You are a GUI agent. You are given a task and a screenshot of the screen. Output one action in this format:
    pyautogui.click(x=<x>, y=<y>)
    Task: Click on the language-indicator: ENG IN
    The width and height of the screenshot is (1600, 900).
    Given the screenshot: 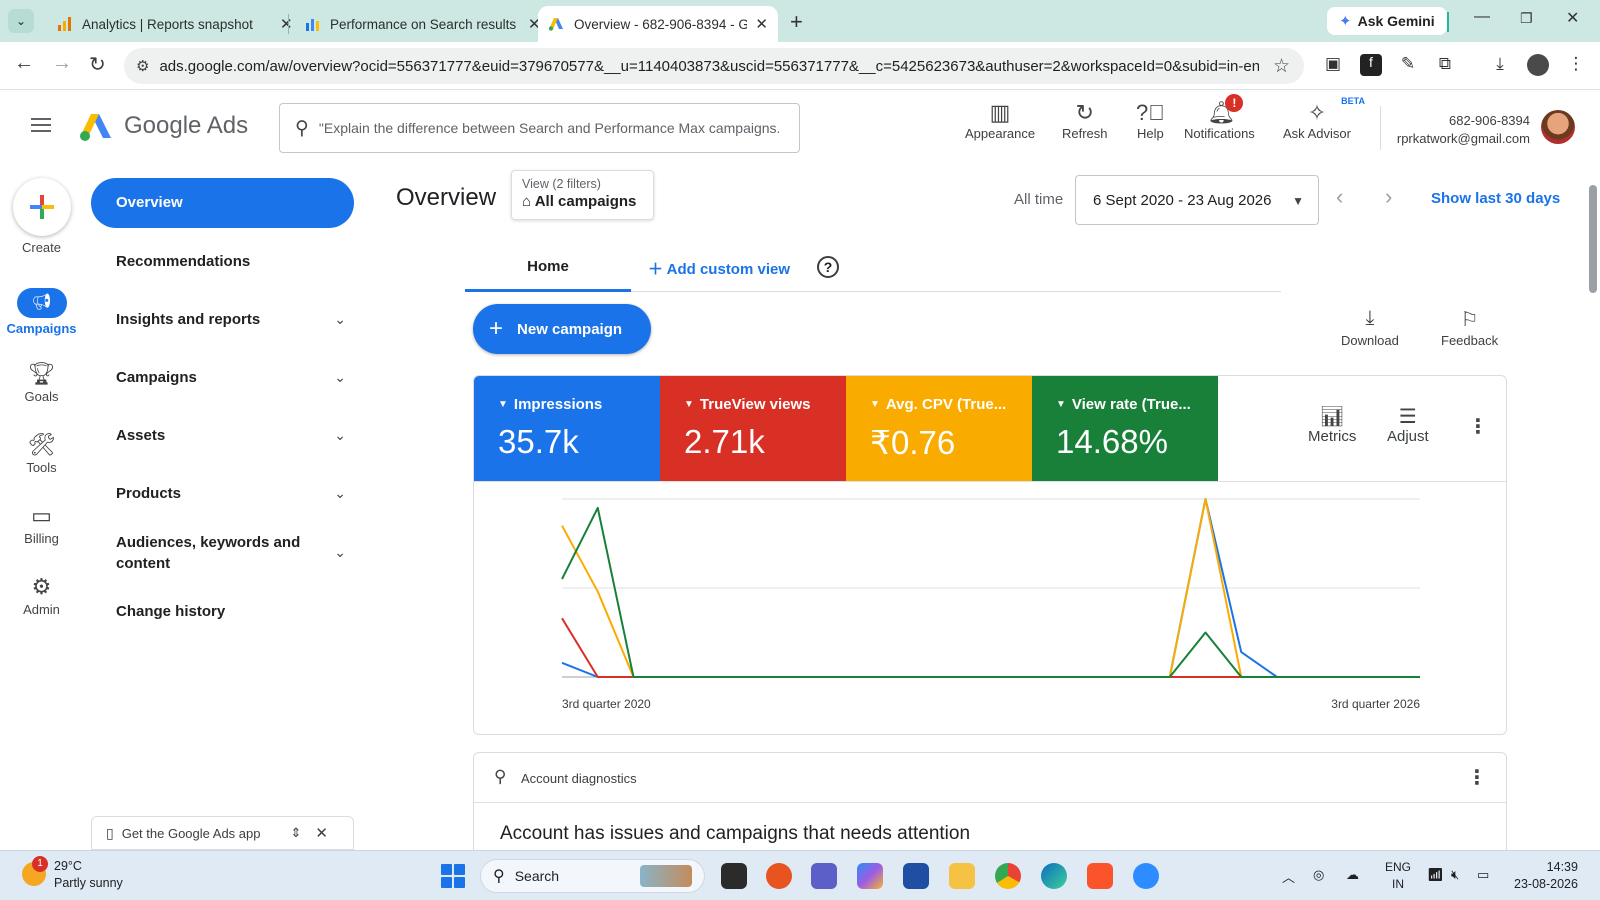 What is the action you would take?
    pyautogui.click(x=1398, y=876)
    